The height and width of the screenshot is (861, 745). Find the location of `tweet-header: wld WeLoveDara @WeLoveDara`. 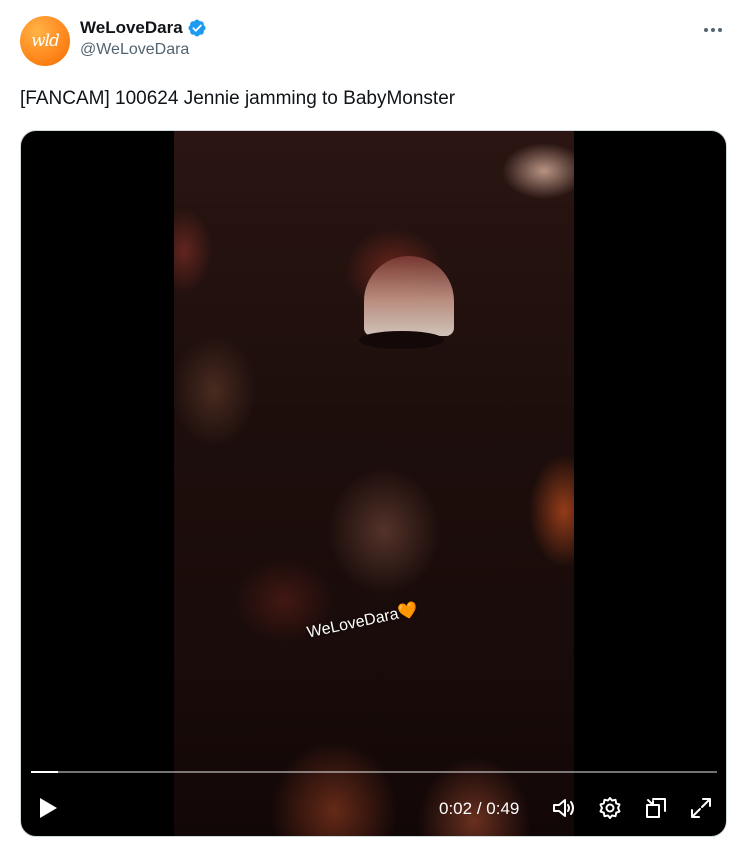

tweet-header: wld WeLoveDara @WeLoveDara is located at coordinates (372, 42).